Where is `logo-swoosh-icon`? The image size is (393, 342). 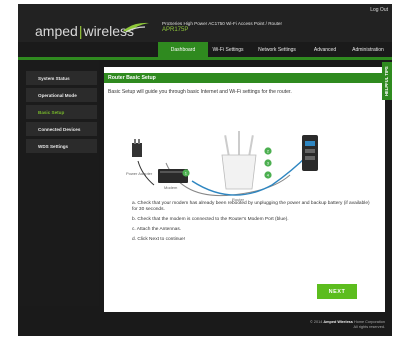 logo-swoosh-icon is located at coordinates (136, 27).